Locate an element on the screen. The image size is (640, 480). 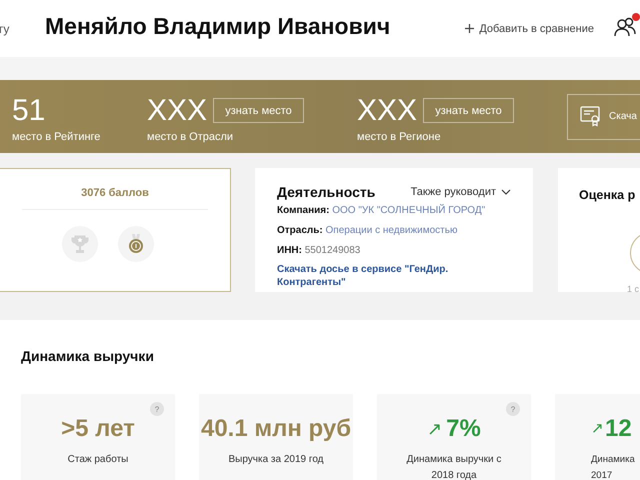
stat-label: Выручка за 2019 год is located at coordinates (275, 460).